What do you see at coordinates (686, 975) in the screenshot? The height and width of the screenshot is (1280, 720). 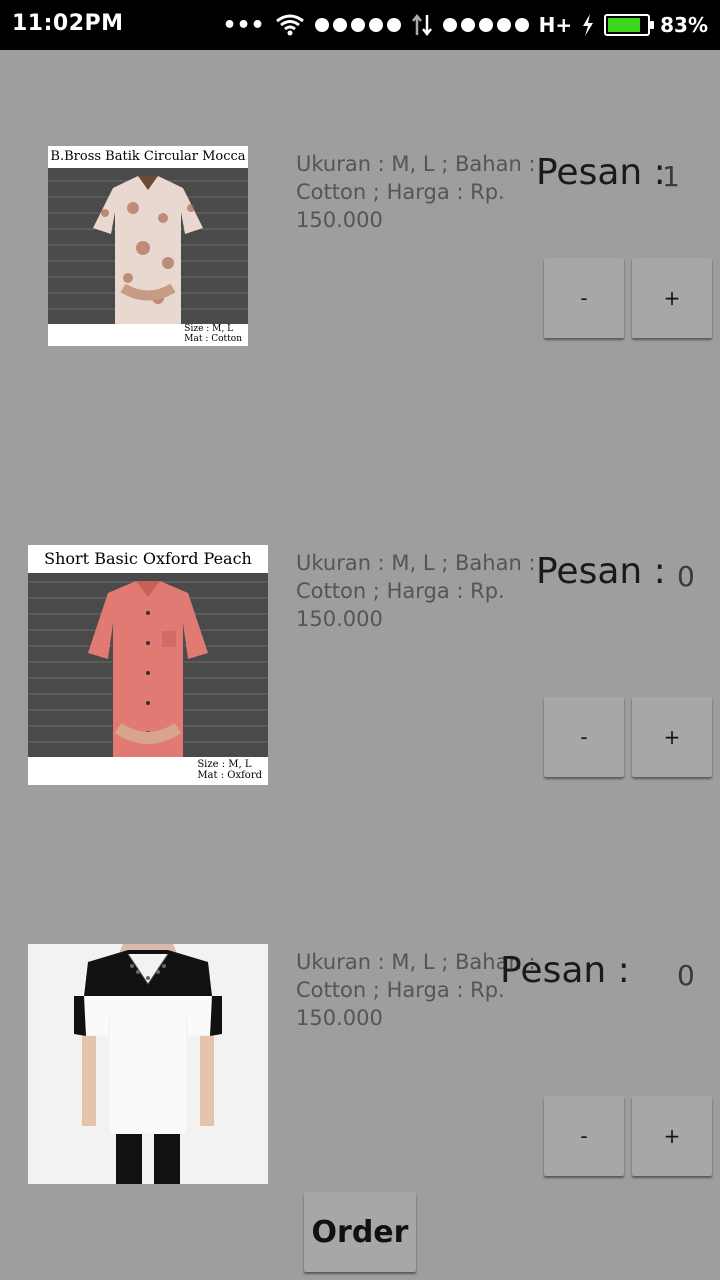 I see `quantity-value-3: 0` at bounding box center [686, 975].